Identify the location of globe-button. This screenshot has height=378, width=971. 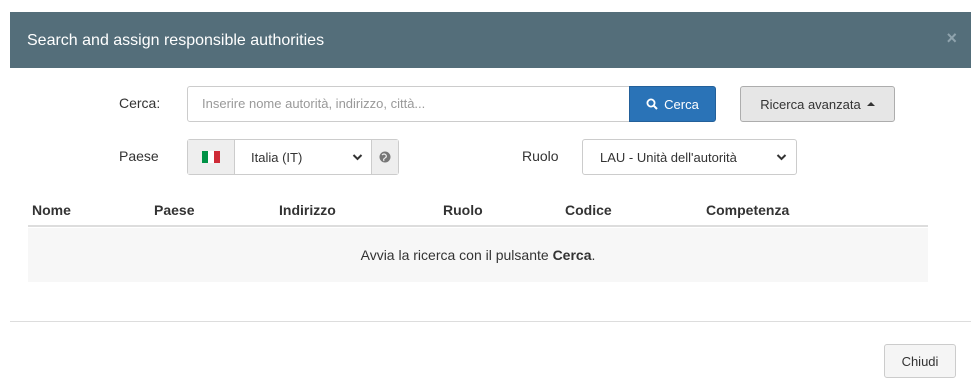
(384, 157).